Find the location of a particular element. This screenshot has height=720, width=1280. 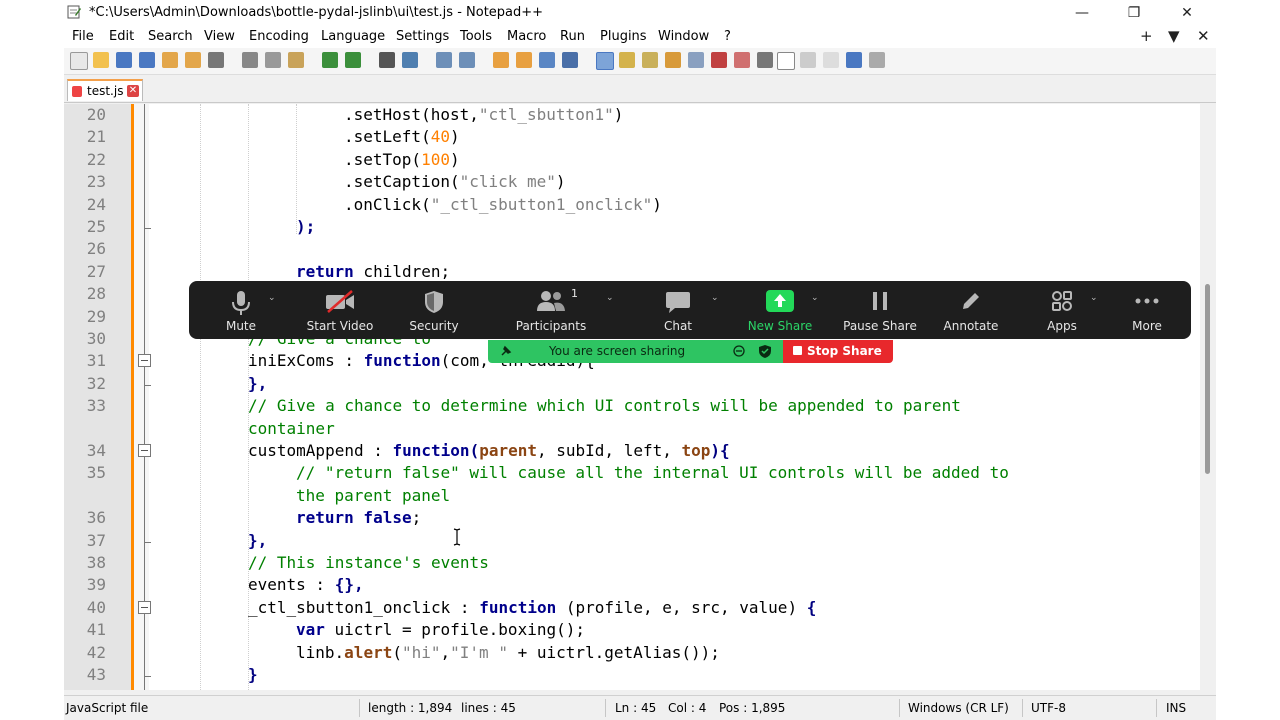

more-button: More is located at coordinates (1147, 310).